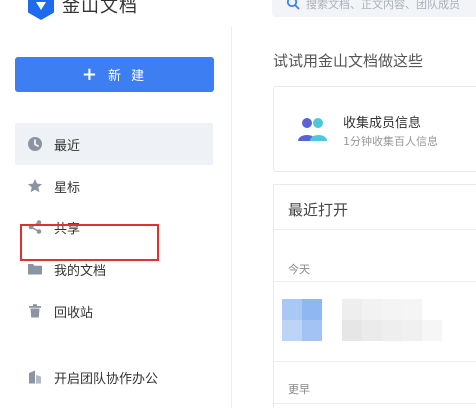 This screenshot has height=408, width=476. What do you see at coordinates (106, 379) in the screenshot?
I see `sidebar-item-label: 开启团队协作办公` at bounding box center [106, 379].